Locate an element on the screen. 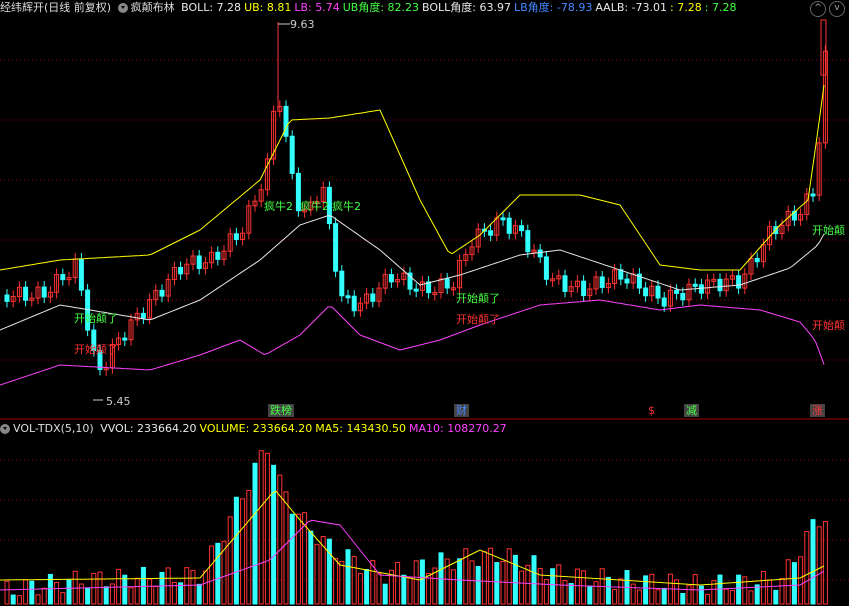 The height and width of the screenshot is (606, 849). volume-dropdown-icon is located at coordinates (5, 429).